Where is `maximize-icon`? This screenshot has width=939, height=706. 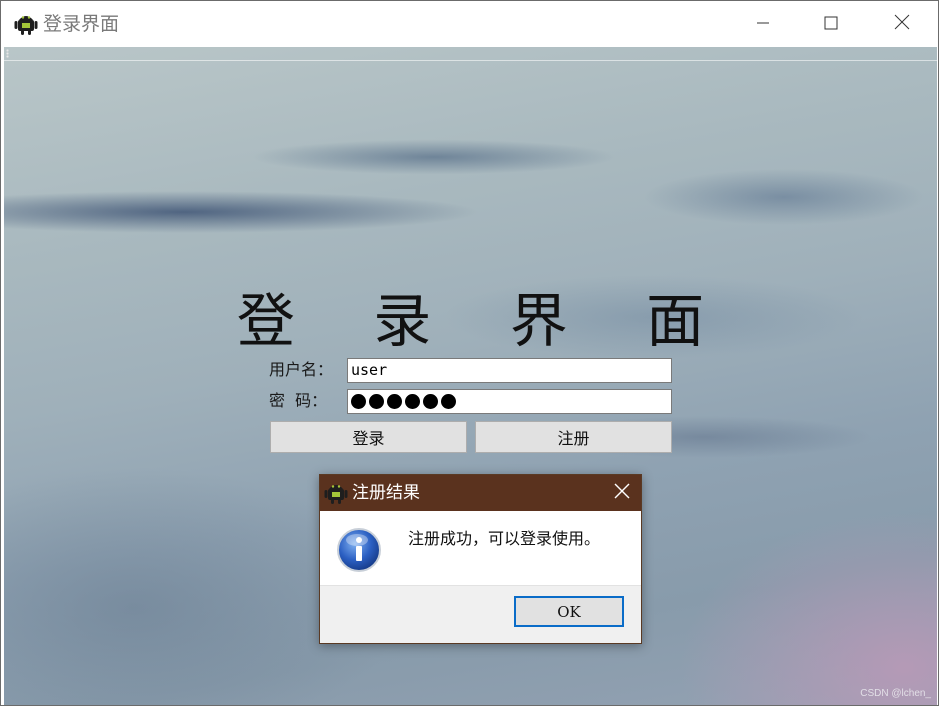
maximize-icon is located at coordinates (831, 24).